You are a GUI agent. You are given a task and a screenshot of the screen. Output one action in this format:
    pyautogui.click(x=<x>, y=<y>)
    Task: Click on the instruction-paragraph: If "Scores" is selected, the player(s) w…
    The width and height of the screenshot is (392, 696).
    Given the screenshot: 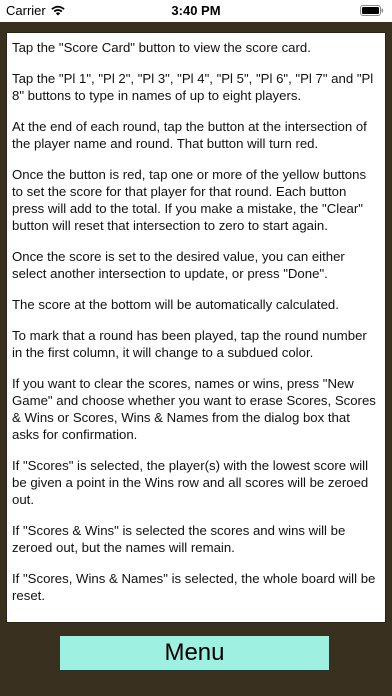 What is the action you would take?
    pyautogui.click(x=190, y=482)
    